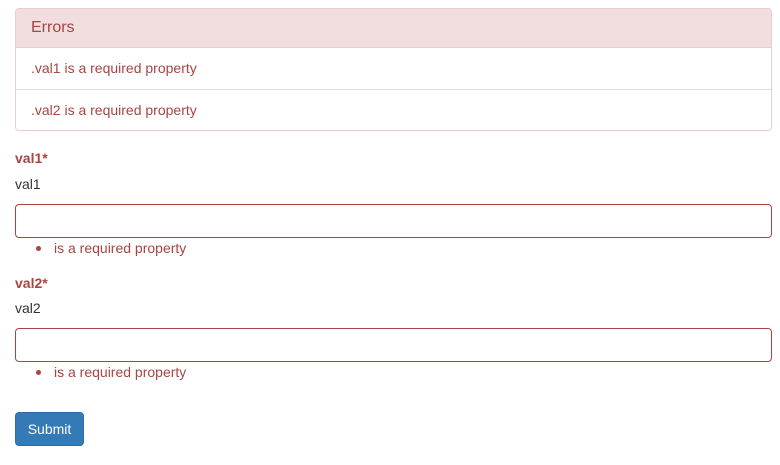 This screenshot has width=780, height=465. What do you see at coordinates (393, 345) in the screenshot?
I see `val2-input` at bounding box center [393, 345].